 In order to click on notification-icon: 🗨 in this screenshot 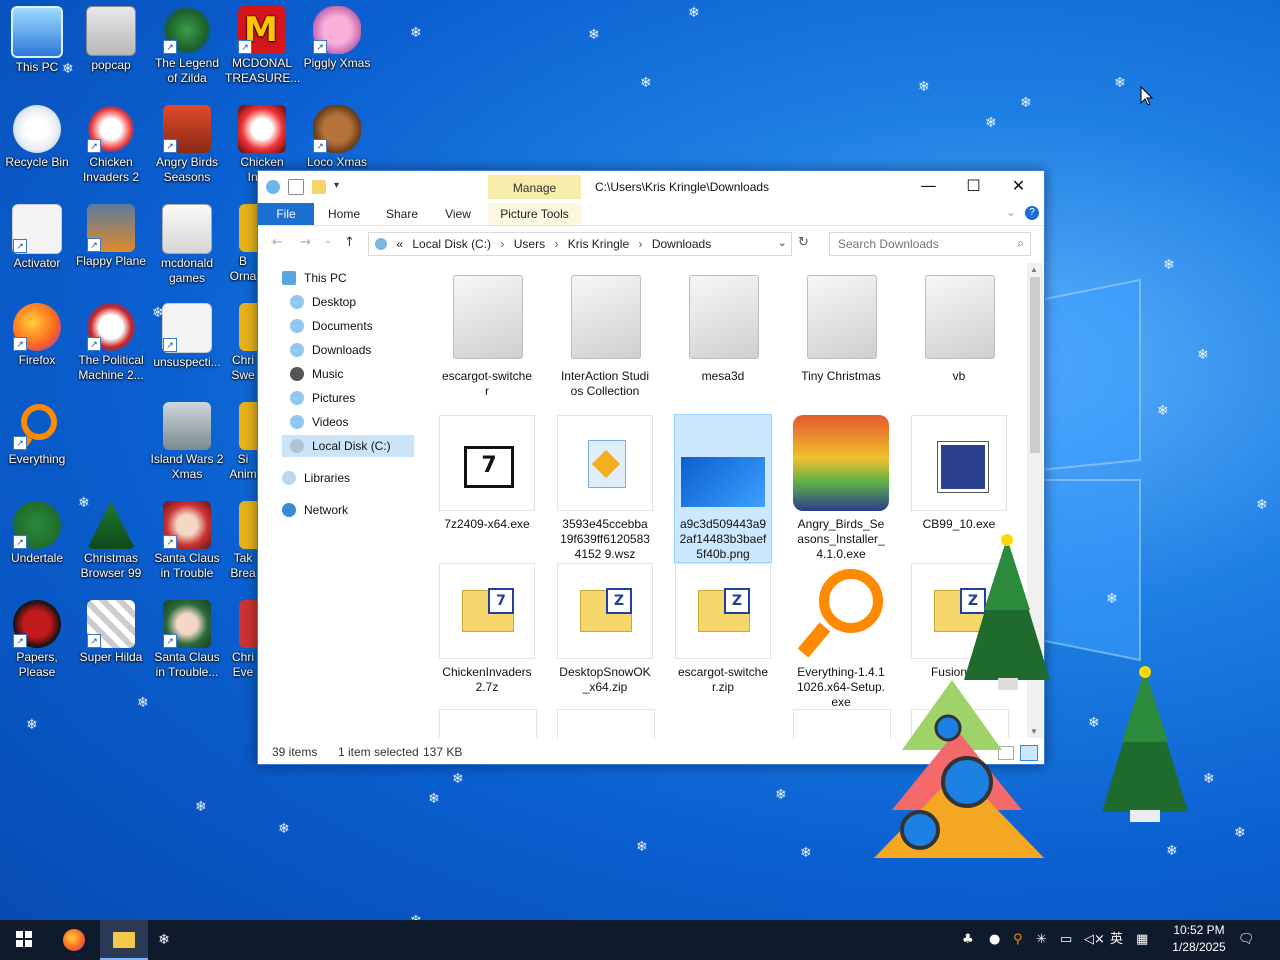, I will do `click(1246, 940)`.